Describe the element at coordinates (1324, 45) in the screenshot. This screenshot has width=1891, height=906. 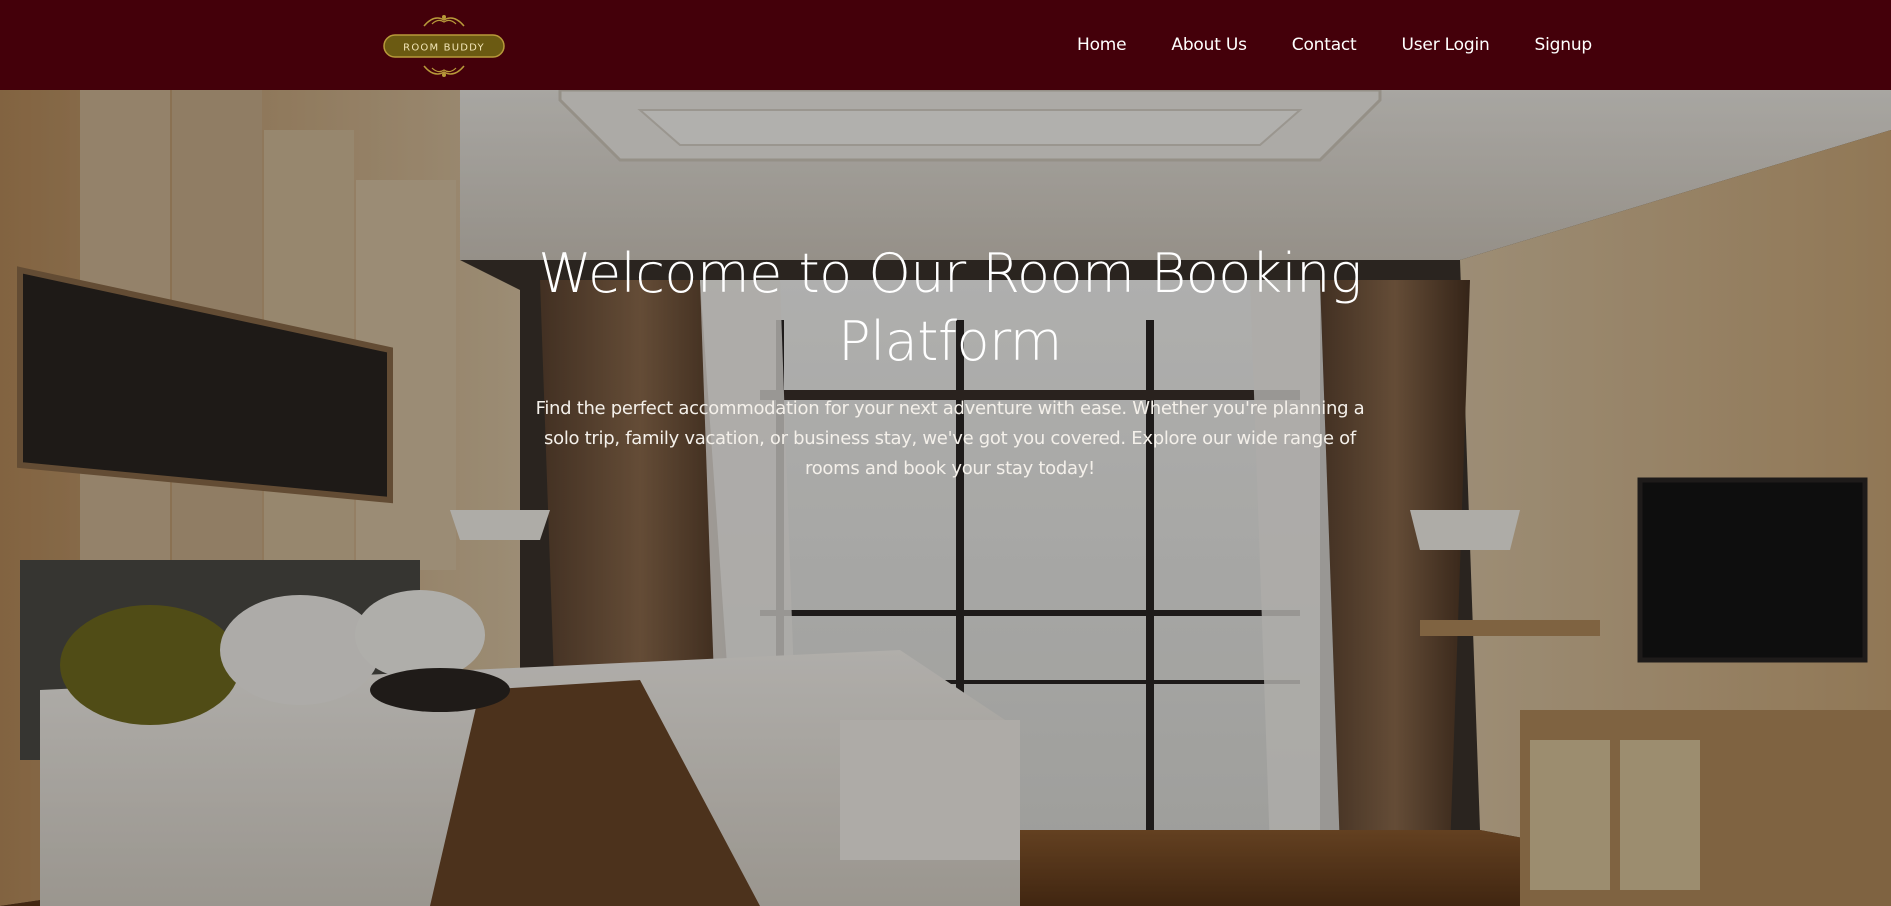
I see `nav-link-contact: Contact` at that location.